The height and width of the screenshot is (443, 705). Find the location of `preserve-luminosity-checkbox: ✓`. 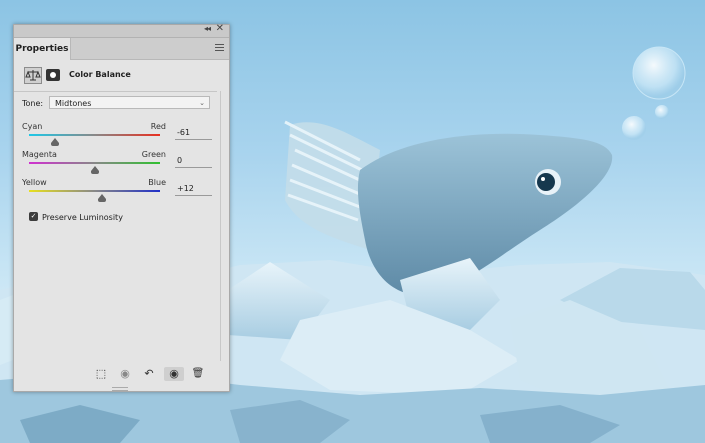

preserve-luminosity-checkbox: ✓ is located at coordinates (33, 216).